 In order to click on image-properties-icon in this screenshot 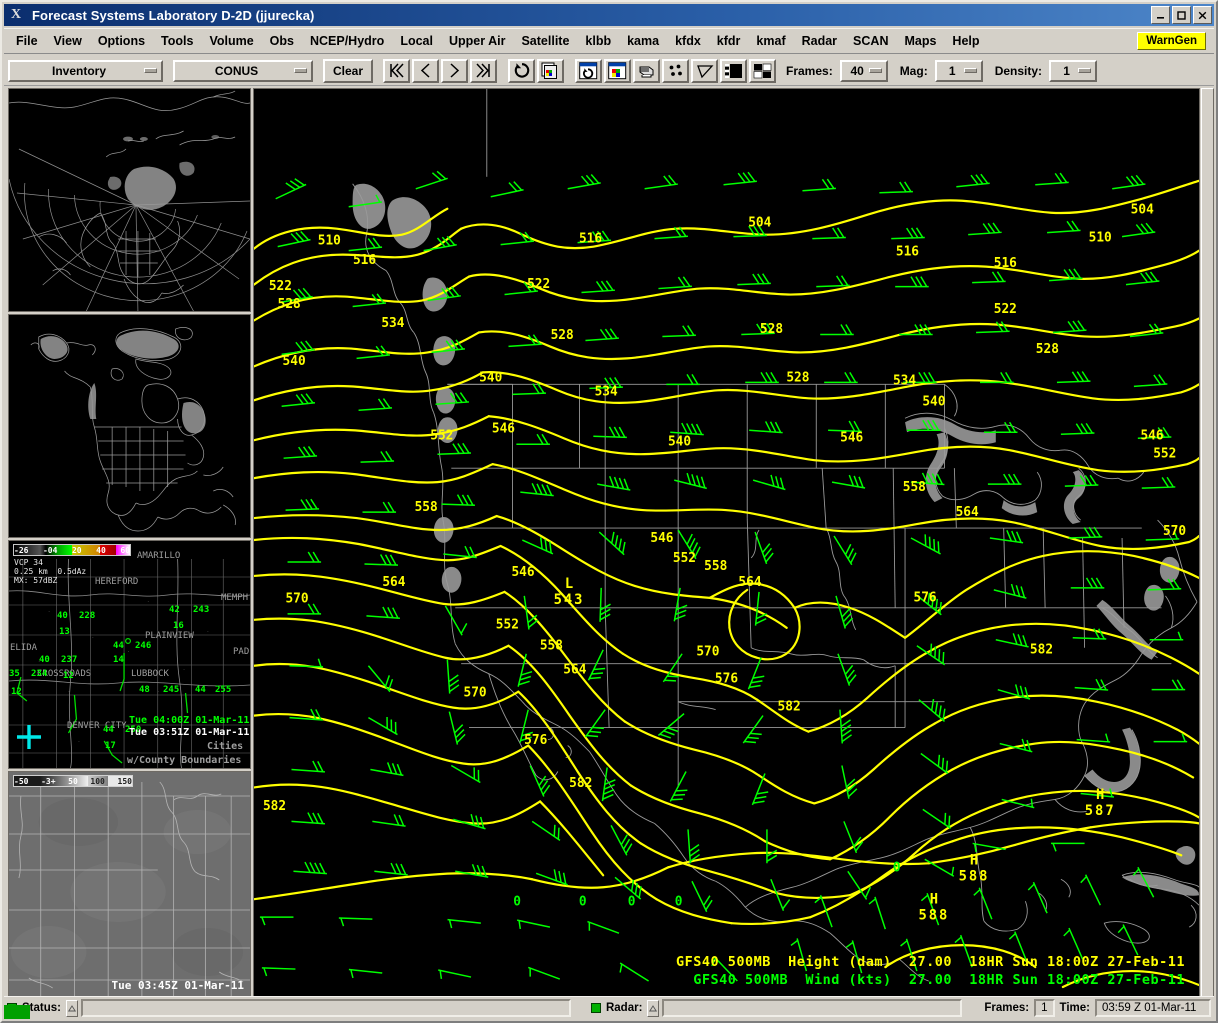, I will do `click(550, 70)`.